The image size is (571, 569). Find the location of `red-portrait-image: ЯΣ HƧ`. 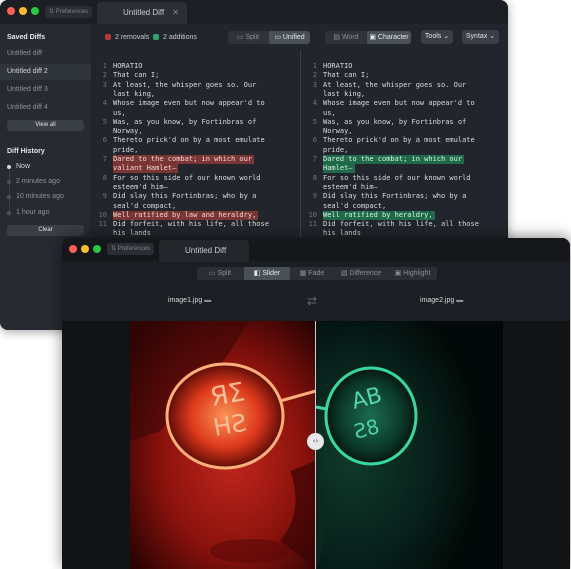

red-portrait-image: ЯΣ HƧ is located at coordinates (223, 445).